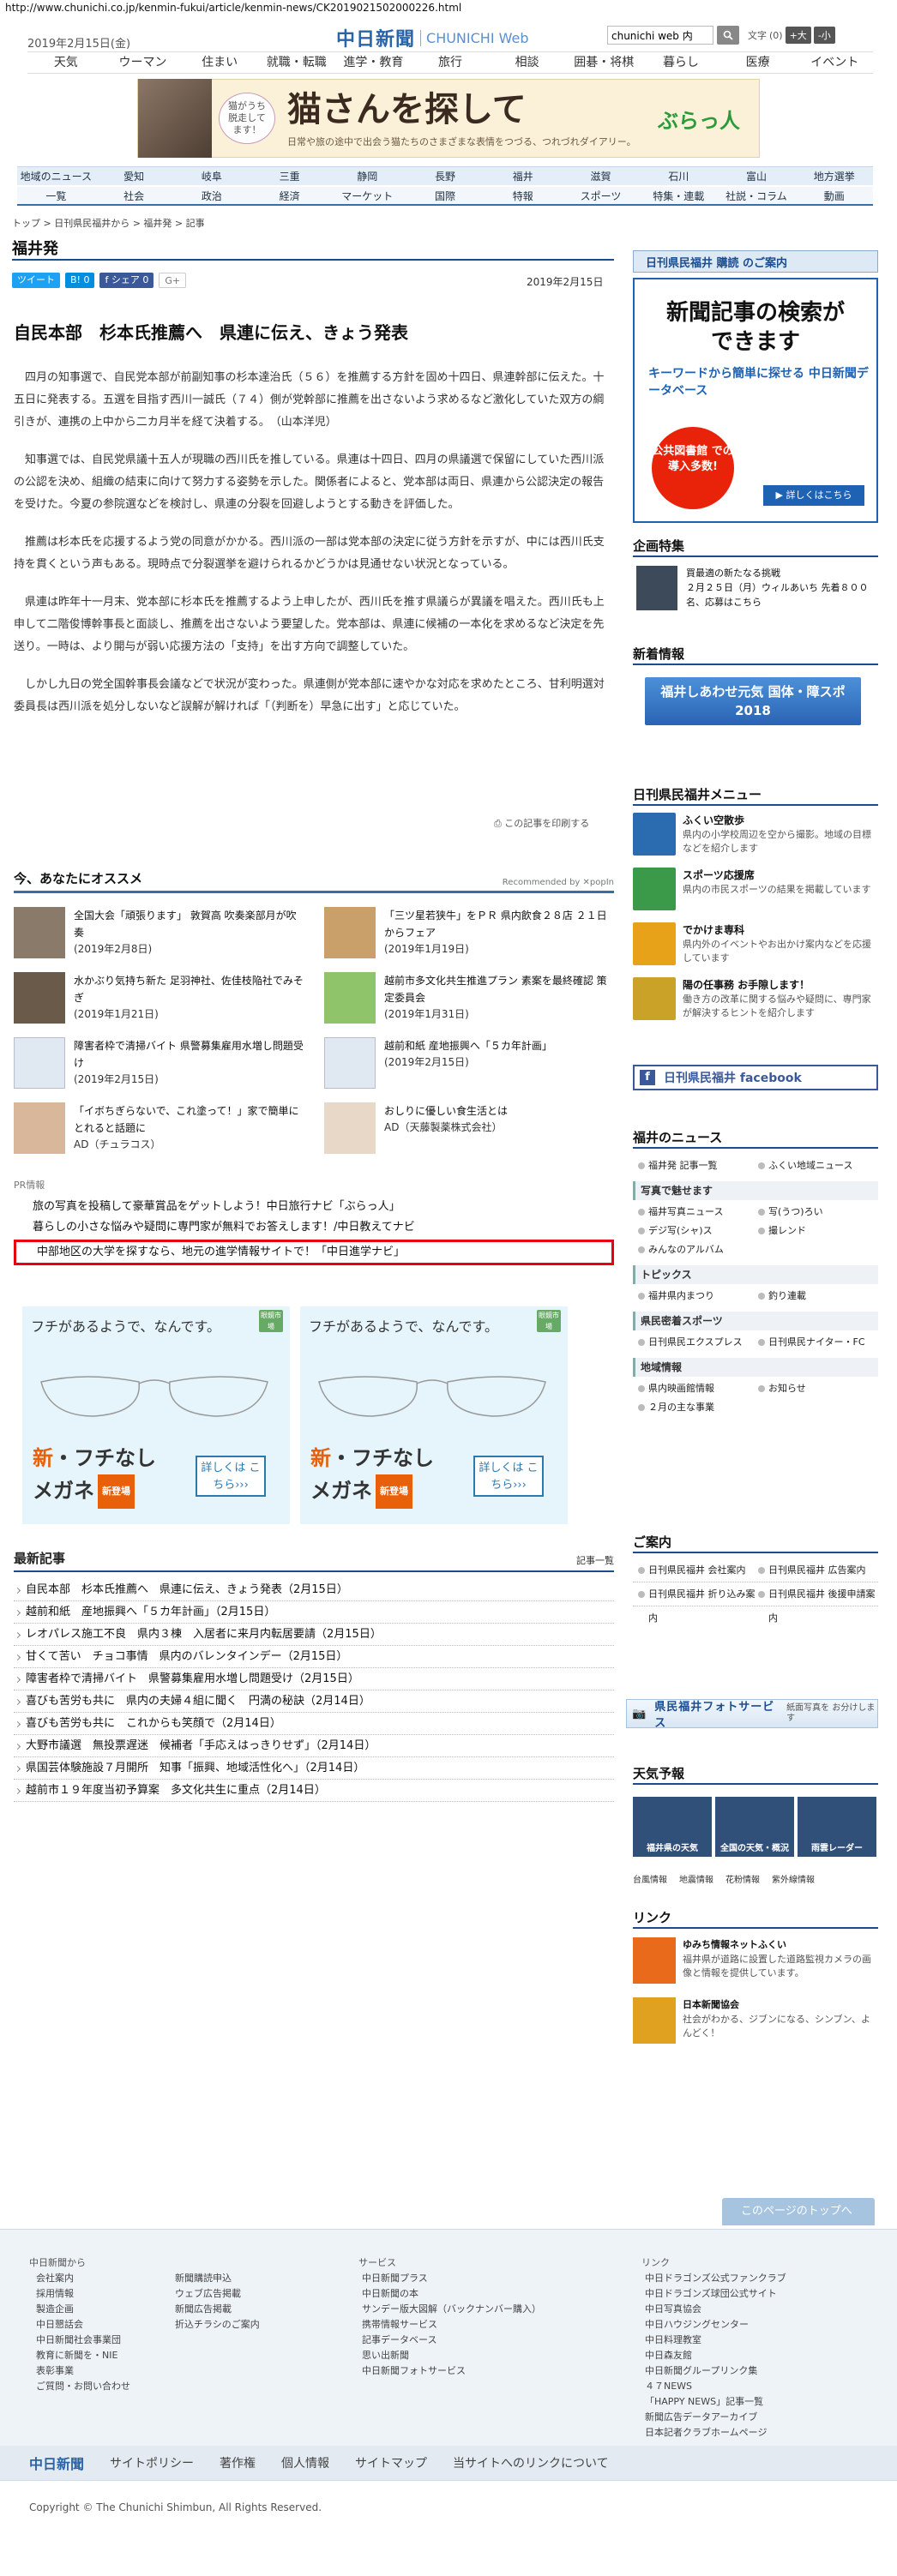 Image resolution: width=897 pixels, height=2576 pixels. I want to click on weather-link: 花粉情報, so click(742, 1878).